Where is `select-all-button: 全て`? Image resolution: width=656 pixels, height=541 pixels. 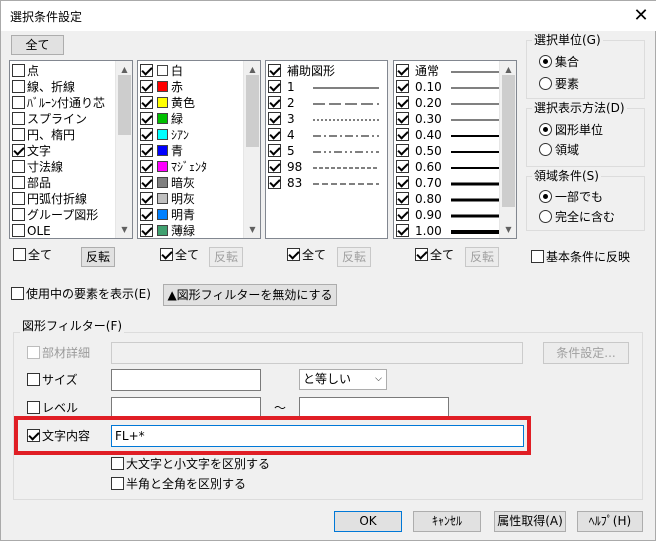 select-all-button: 全て is located at coordinates (37, 45).